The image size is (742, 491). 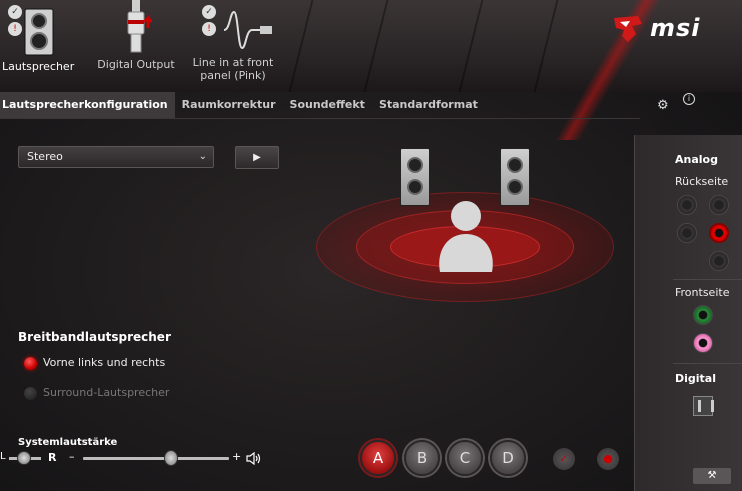 What do you see at coordinates (703, 343) in the screenshot?
I see `jack-front-pink` at bounding box center [703, 343].